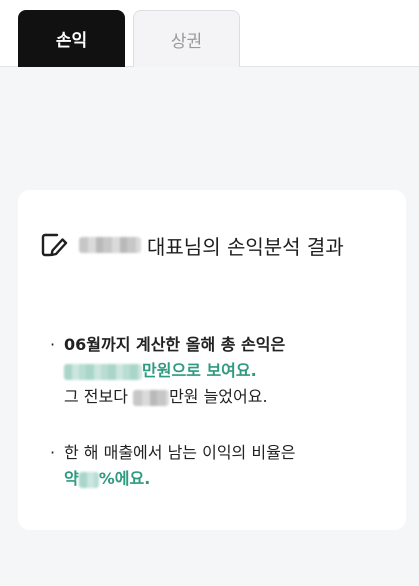  I want to click on tab-profit-loss: 손익, so click(71, 38).